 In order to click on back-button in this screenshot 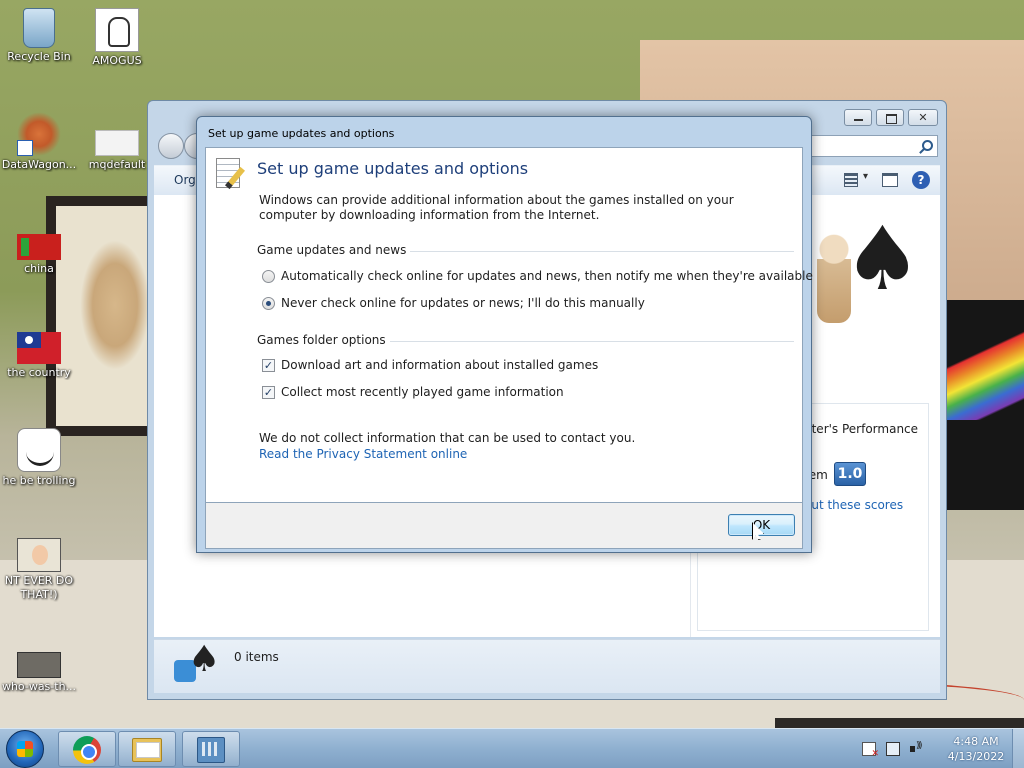, I will do `click(171, 146)`.